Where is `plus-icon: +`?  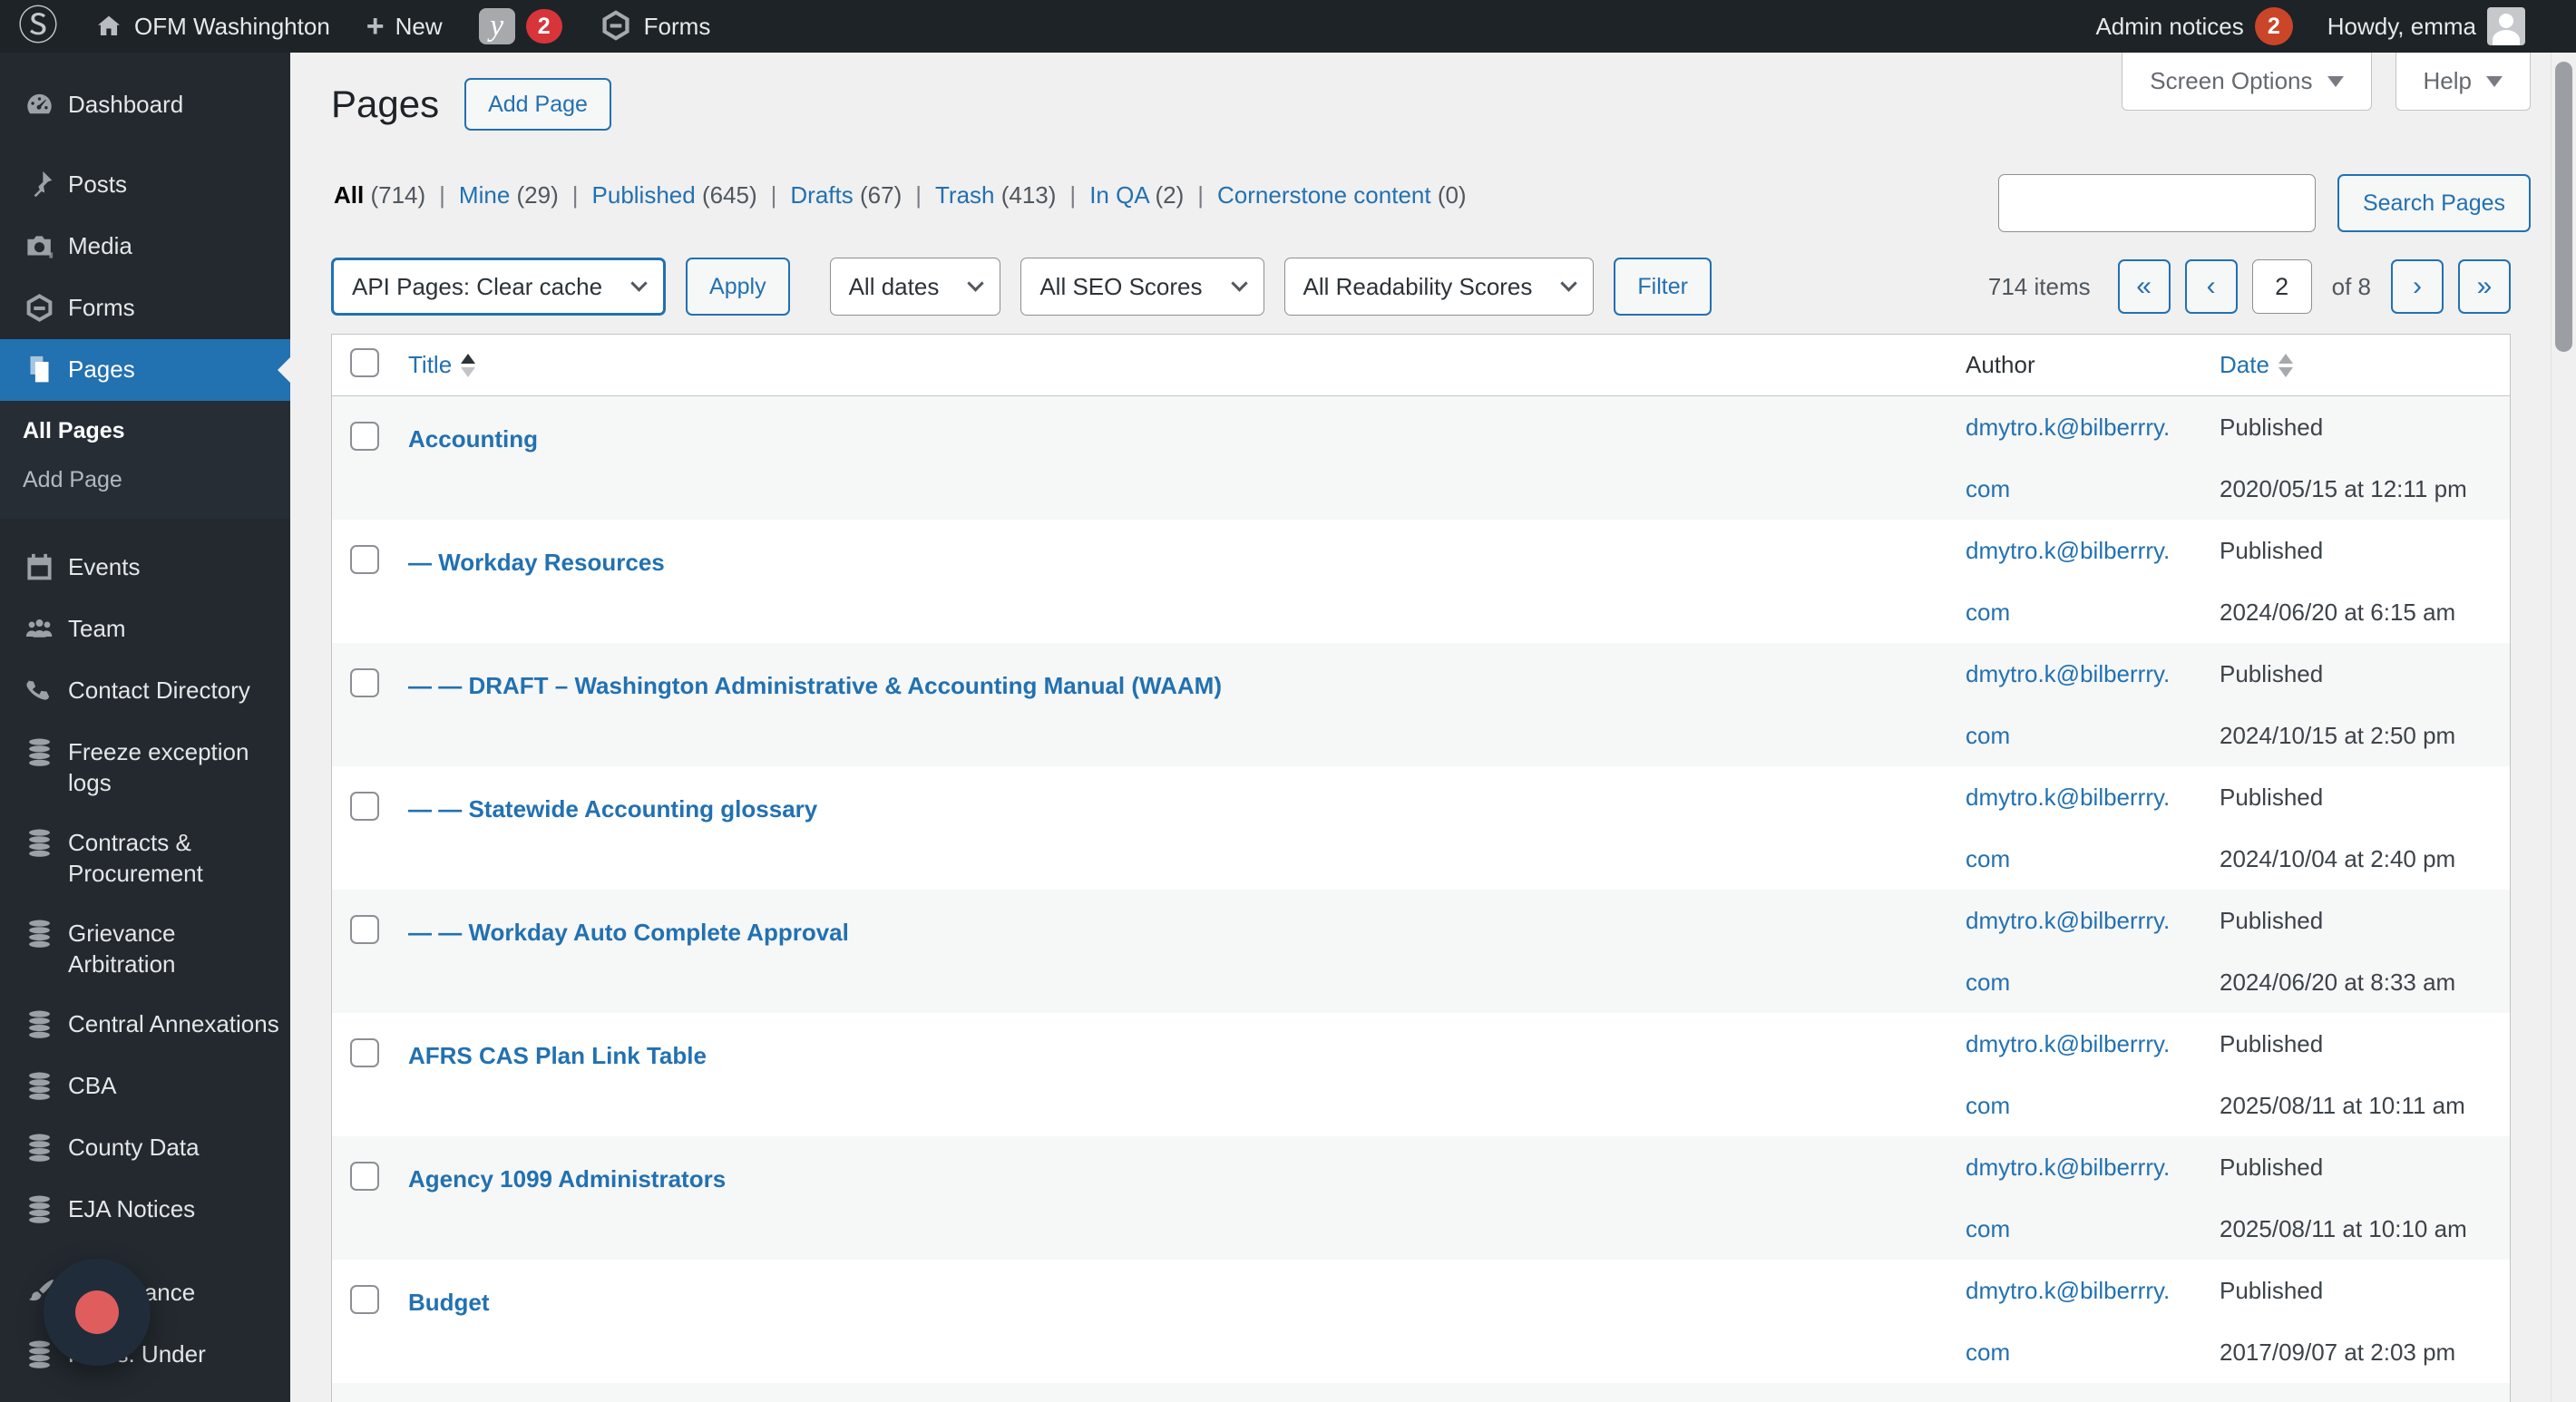 plus-icon: + is located at coordinates (375, 27).